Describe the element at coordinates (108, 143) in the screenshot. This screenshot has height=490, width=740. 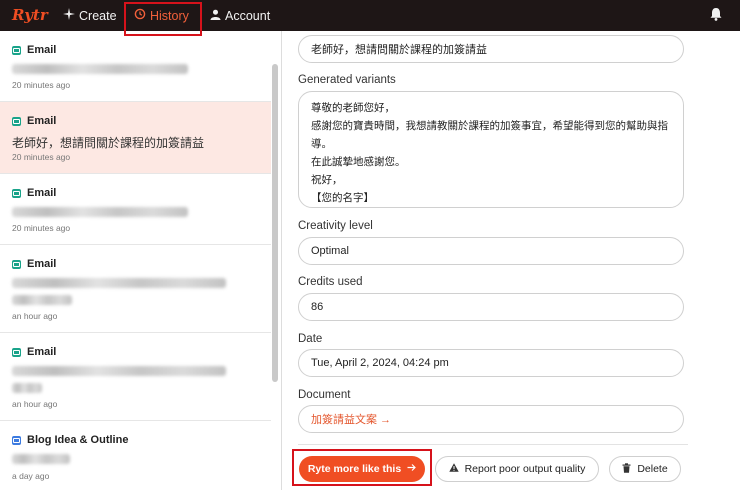
I see `history-item-preview: 老師好，想請問關於課程的加簽請益` at that location.